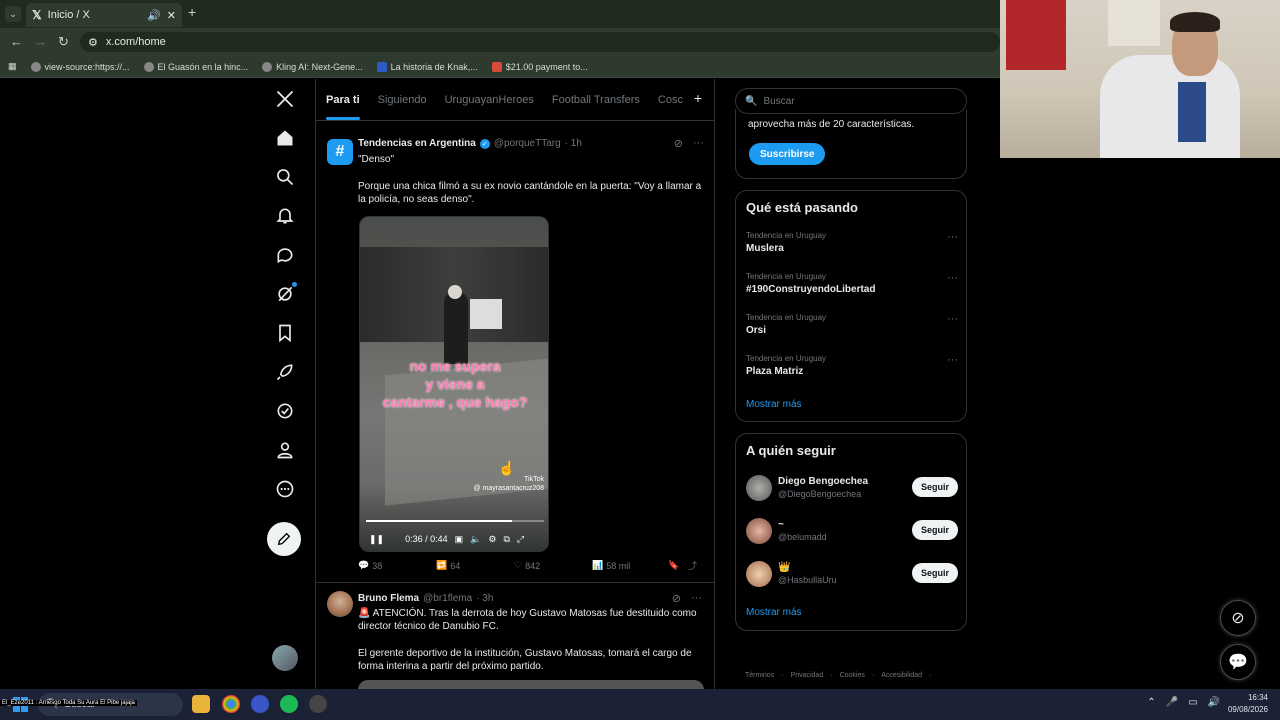 Image resolution: width=1280 pixels, height=720 pixels. Describe the element at coordinates (852, 675) in the screenshot. I see `footer-cookies: Cookies` at that location.